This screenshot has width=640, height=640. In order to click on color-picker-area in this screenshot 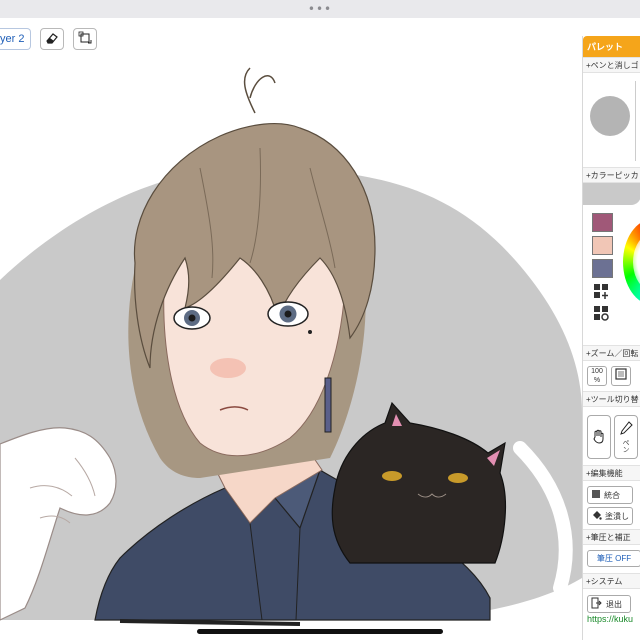, I will do `click(611, 264)`.